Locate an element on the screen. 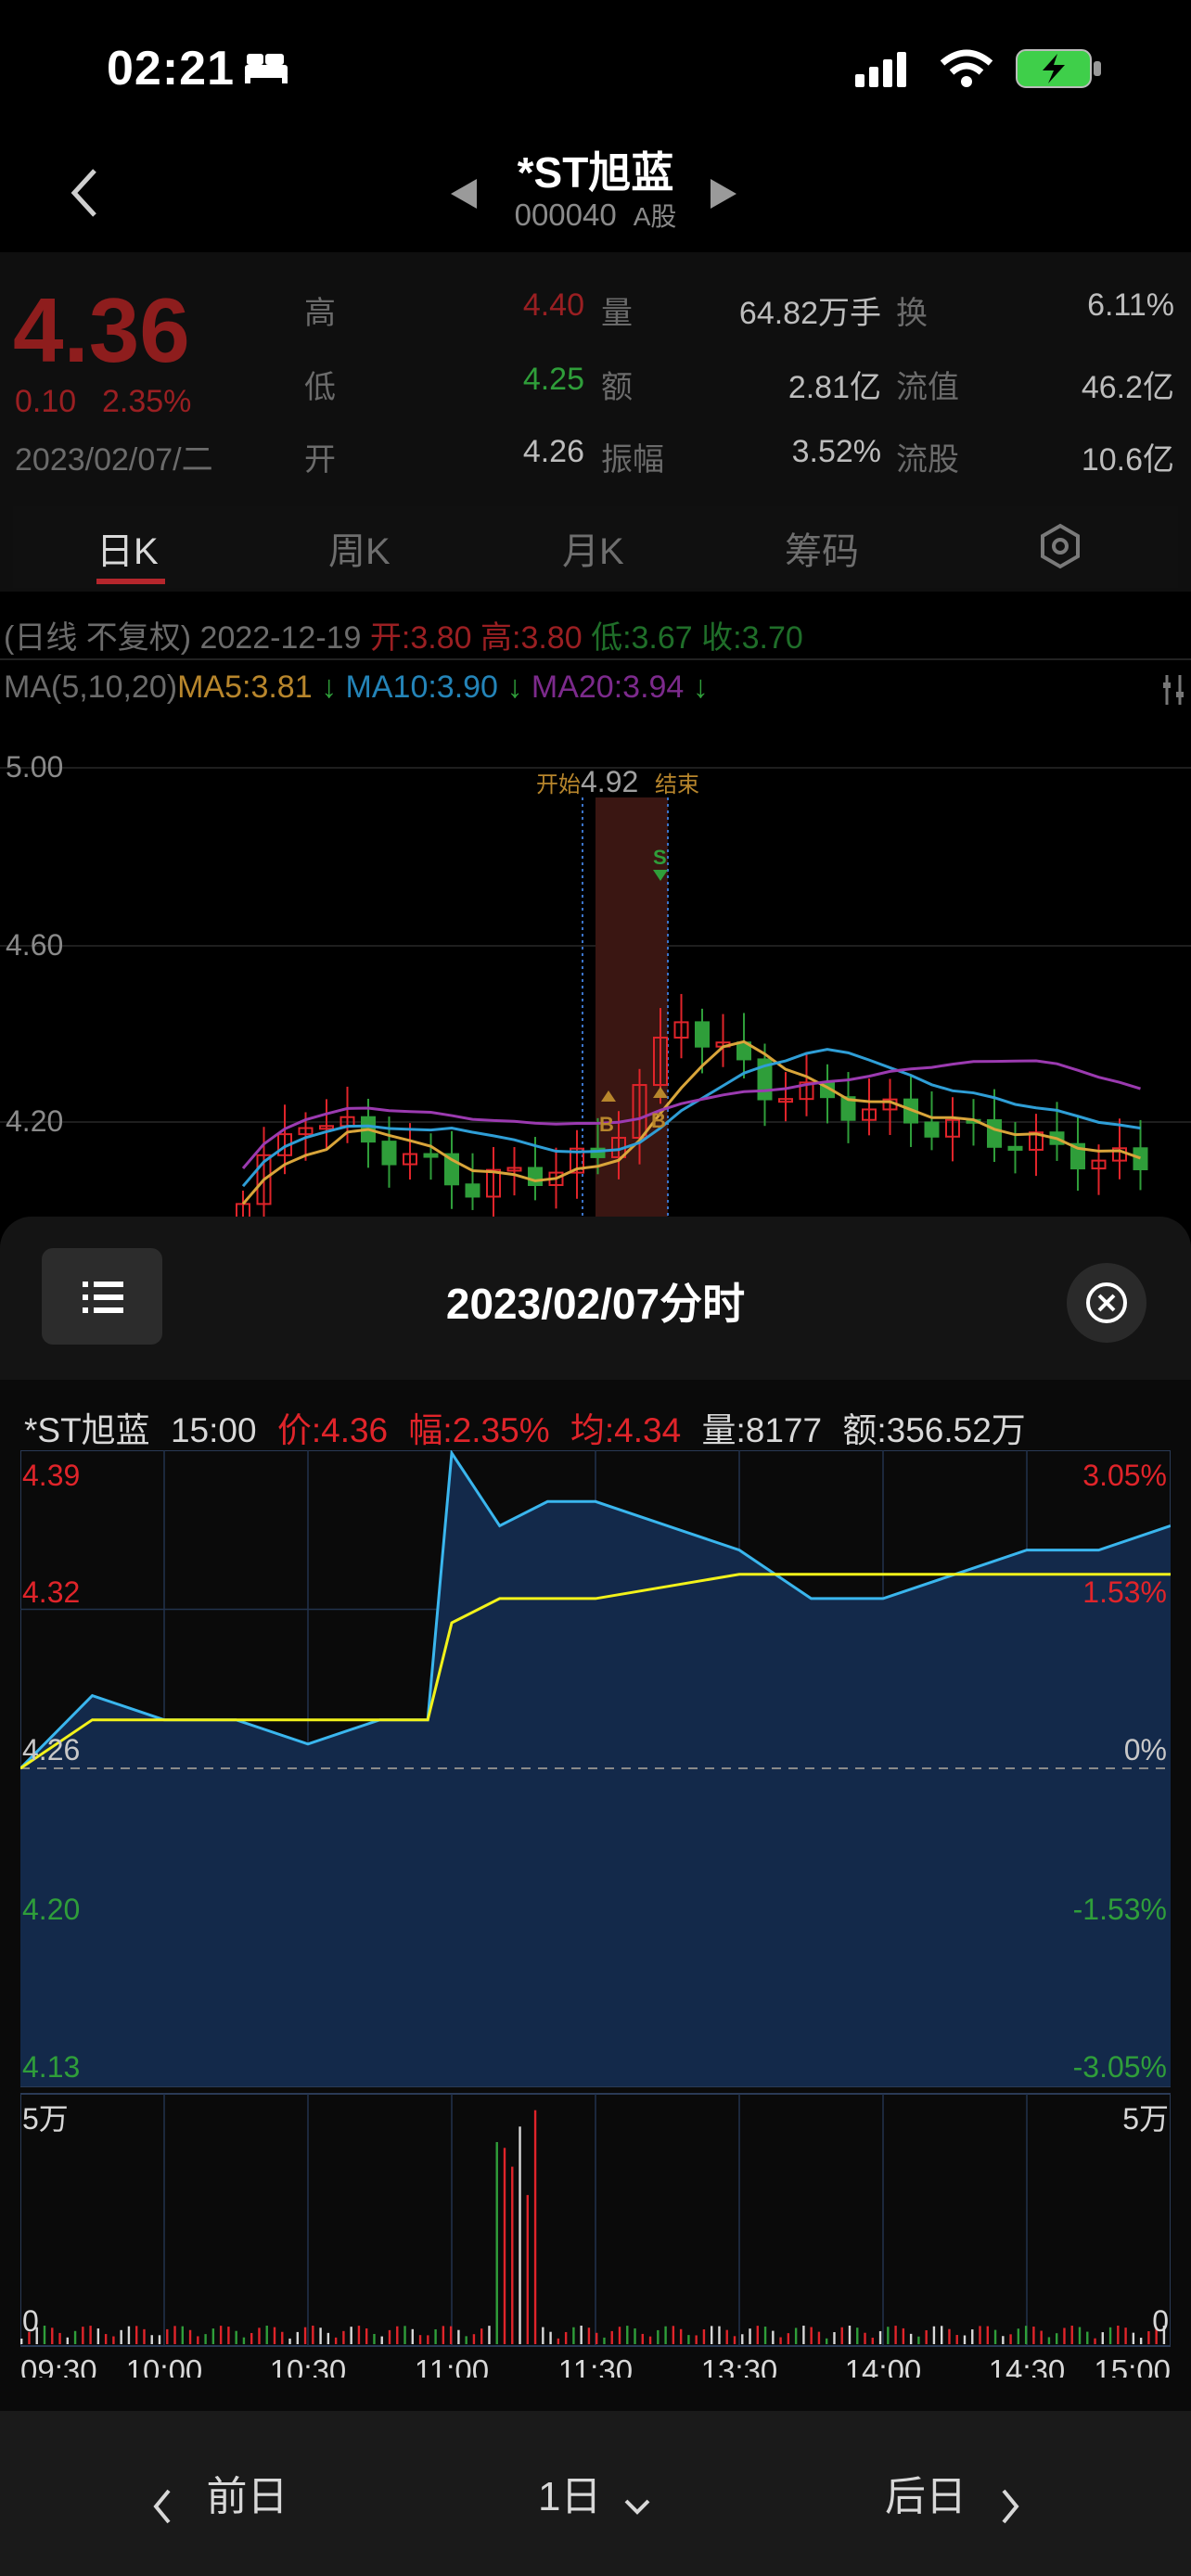 The height and width of the screenshot is (2576, 1191). value-float-shares: 10.6亿 is located at coordinates (1127, 460).